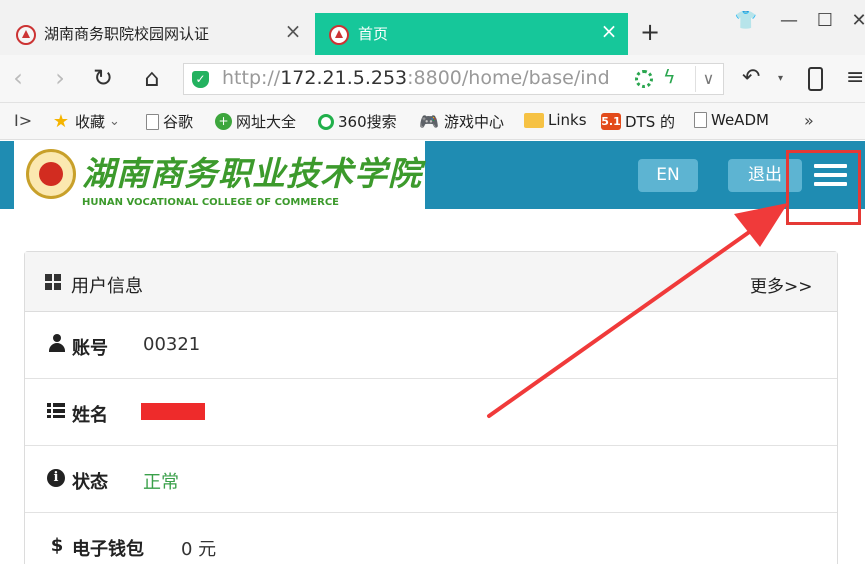 The height and width of the screenshot is (564, 865). What do you see at coordinates (173, 411) in the screenshot?
I see `redacted-name-bar` at bounding box center [173, 411].